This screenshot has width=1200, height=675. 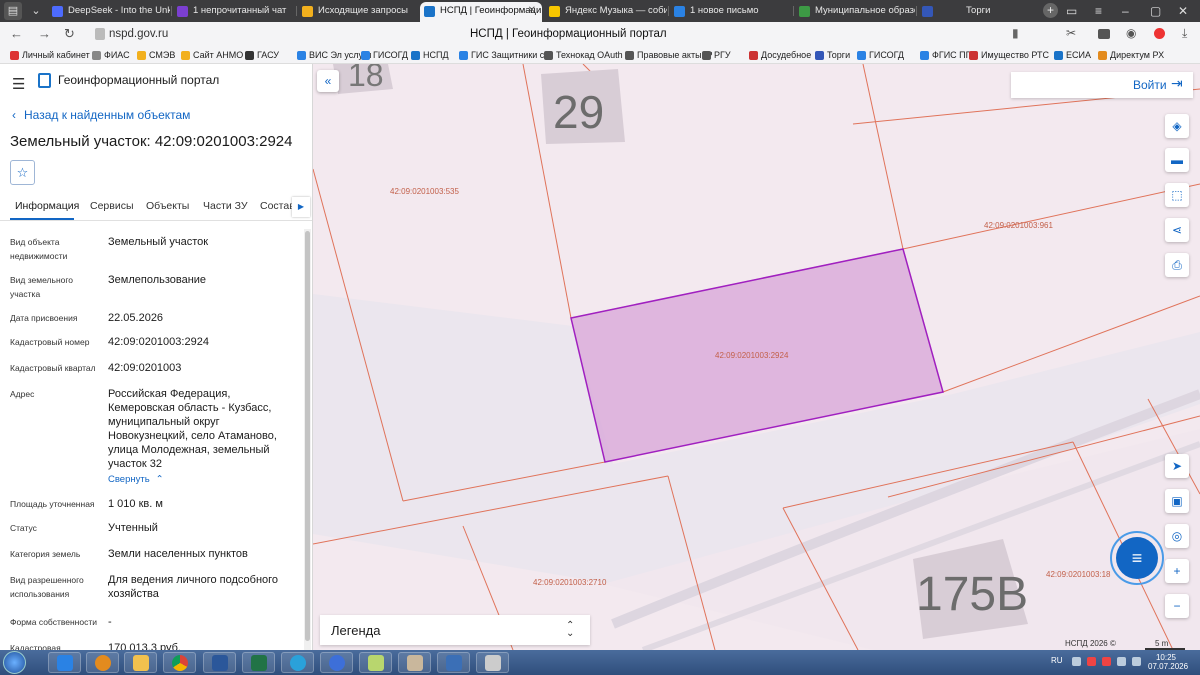 What do you see at coordinates (16, 34) in the screenshot?
I see `back-icon: ←` at bounding box center [16, 34].